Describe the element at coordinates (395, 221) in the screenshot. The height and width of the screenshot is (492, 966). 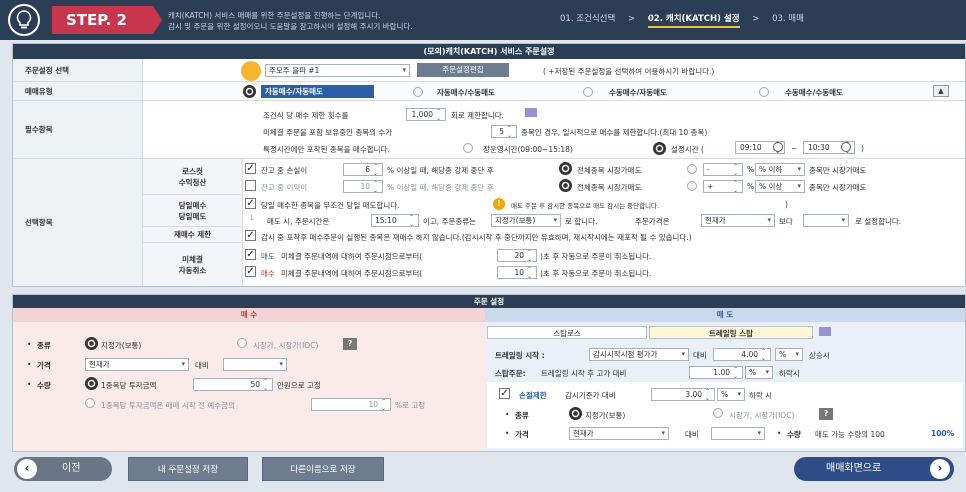
I see `sell-time-input: 15:10` at that location.